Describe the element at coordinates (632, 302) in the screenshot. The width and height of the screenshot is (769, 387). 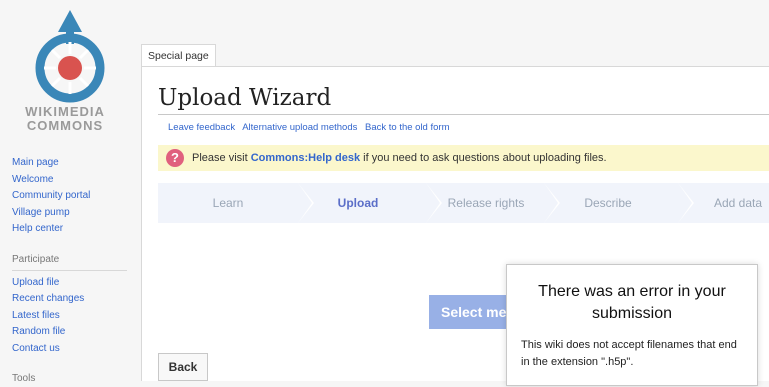
I see `error-title: There was an error in your submission` at that location.